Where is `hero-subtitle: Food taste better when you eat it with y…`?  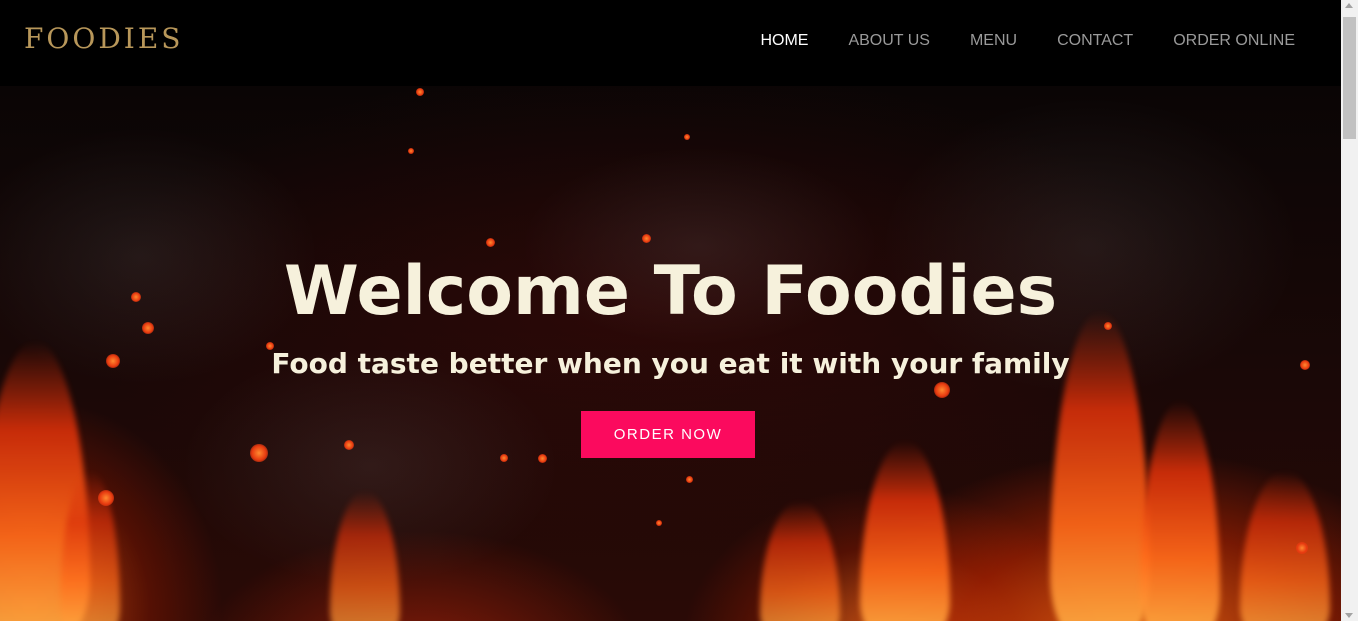
hero-subtitle: Food taste better when you eat it with y… is located at coordinates (670, 363).